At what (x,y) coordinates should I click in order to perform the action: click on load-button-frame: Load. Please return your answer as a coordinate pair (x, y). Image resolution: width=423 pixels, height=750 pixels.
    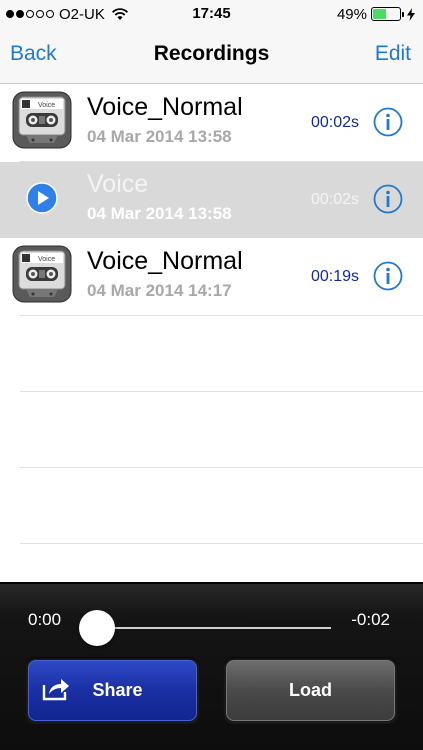
    Looking at the image, I should click on (310, 690).